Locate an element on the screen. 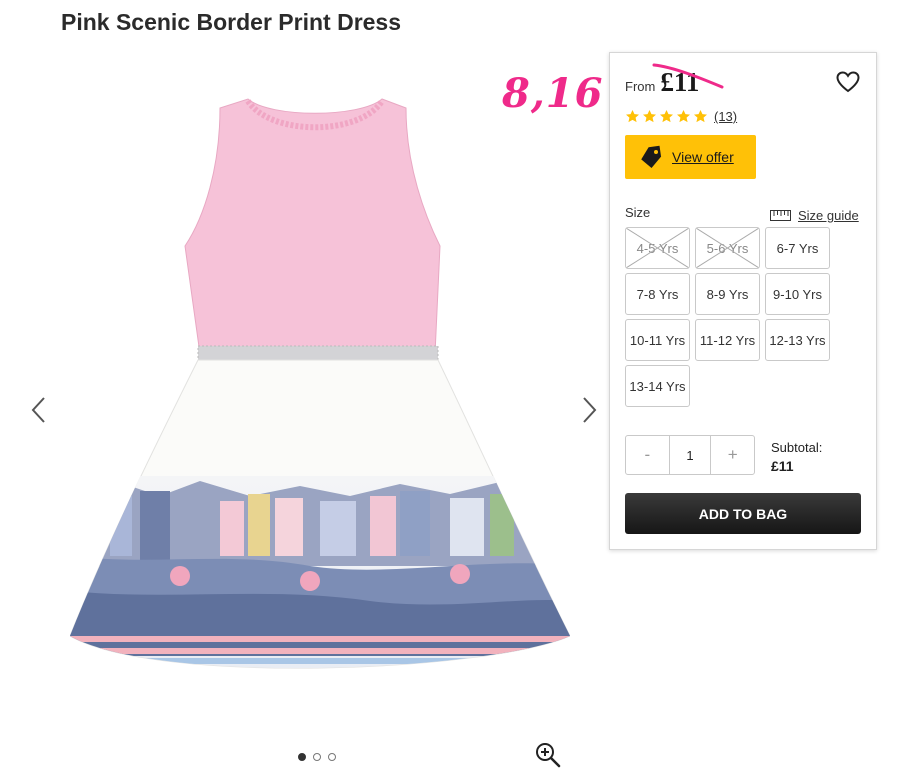 This screenshot has height=779, width=897. price-row: From £11 is located at coordinates (674, 80).